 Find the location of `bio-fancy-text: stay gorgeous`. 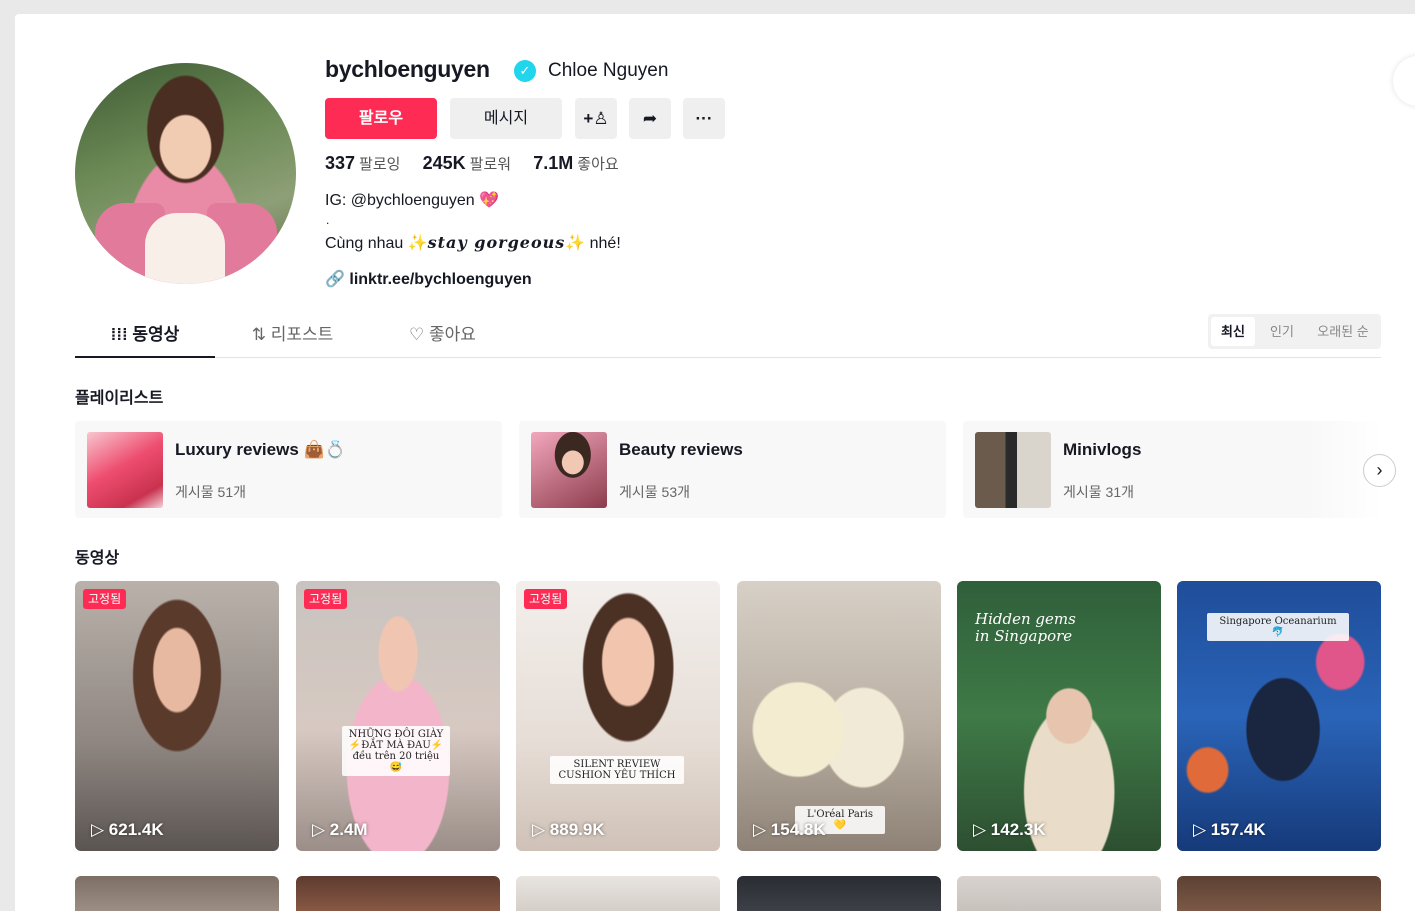

bio-fancy-text: stay gorgeous is located at coordinates (496, 242).